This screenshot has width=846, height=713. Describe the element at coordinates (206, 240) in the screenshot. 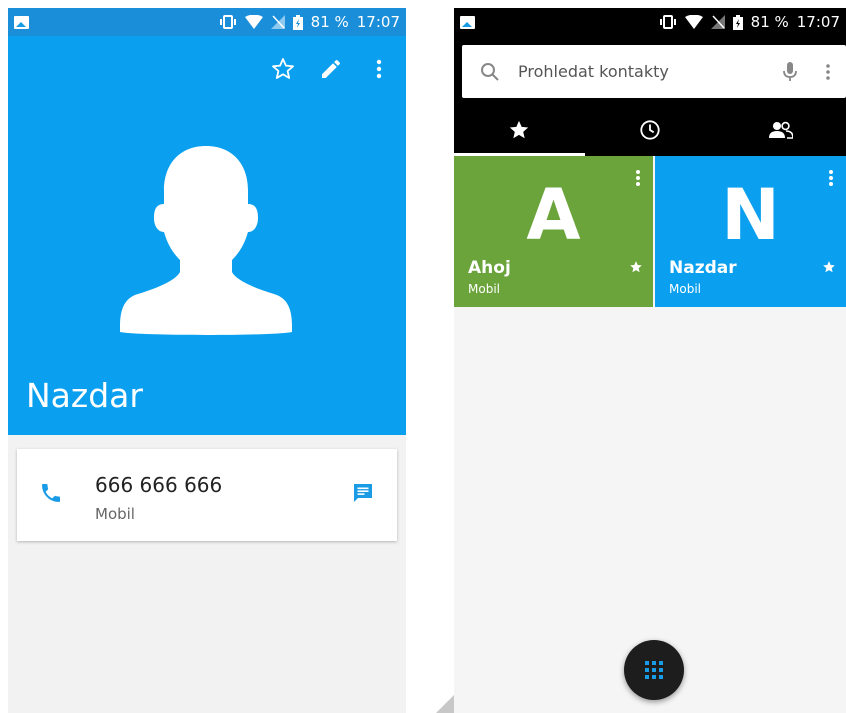

I see `person-avatar-icon` at that location.